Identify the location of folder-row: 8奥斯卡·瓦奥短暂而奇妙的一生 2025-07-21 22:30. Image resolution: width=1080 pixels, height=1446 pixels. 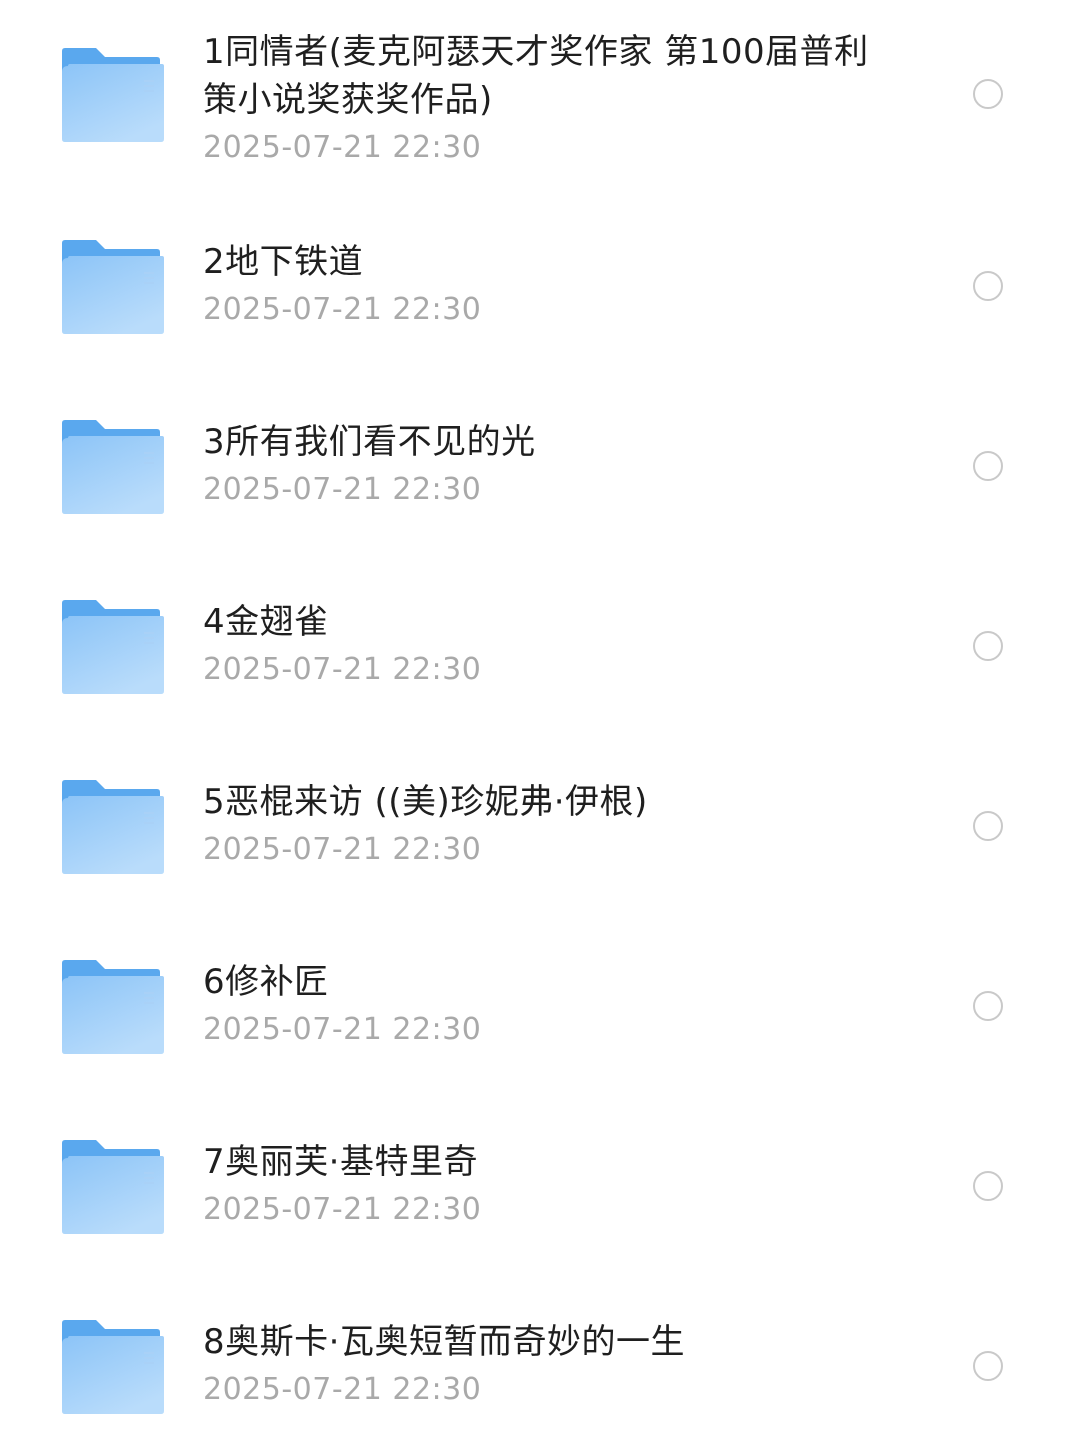
(540, 1350).